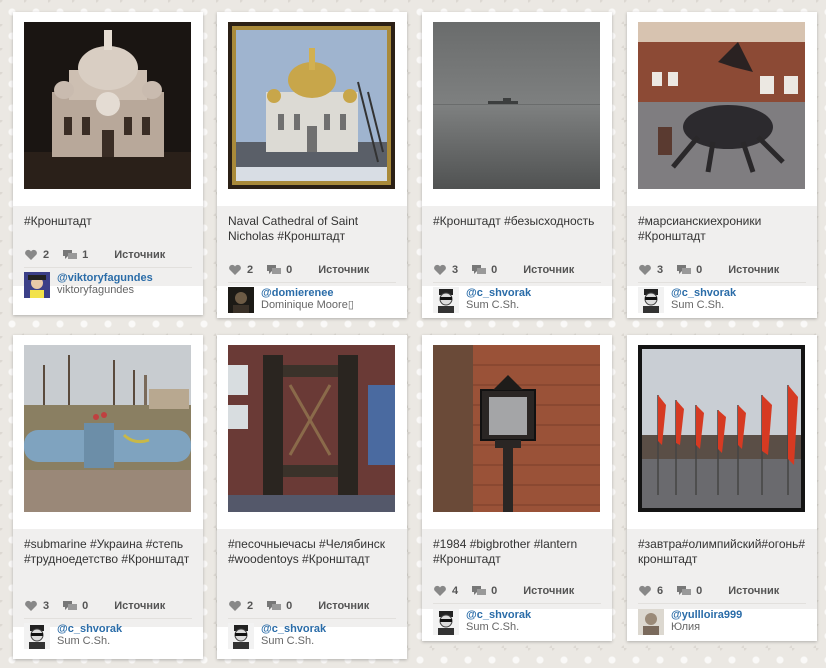 Image resolution: width=826 pixels, height=668 pixels. What do you see at coordinates (58, 221) in the screenshot?
I see `caption-text: #Кронштадт` at bounding box center [58, 221].